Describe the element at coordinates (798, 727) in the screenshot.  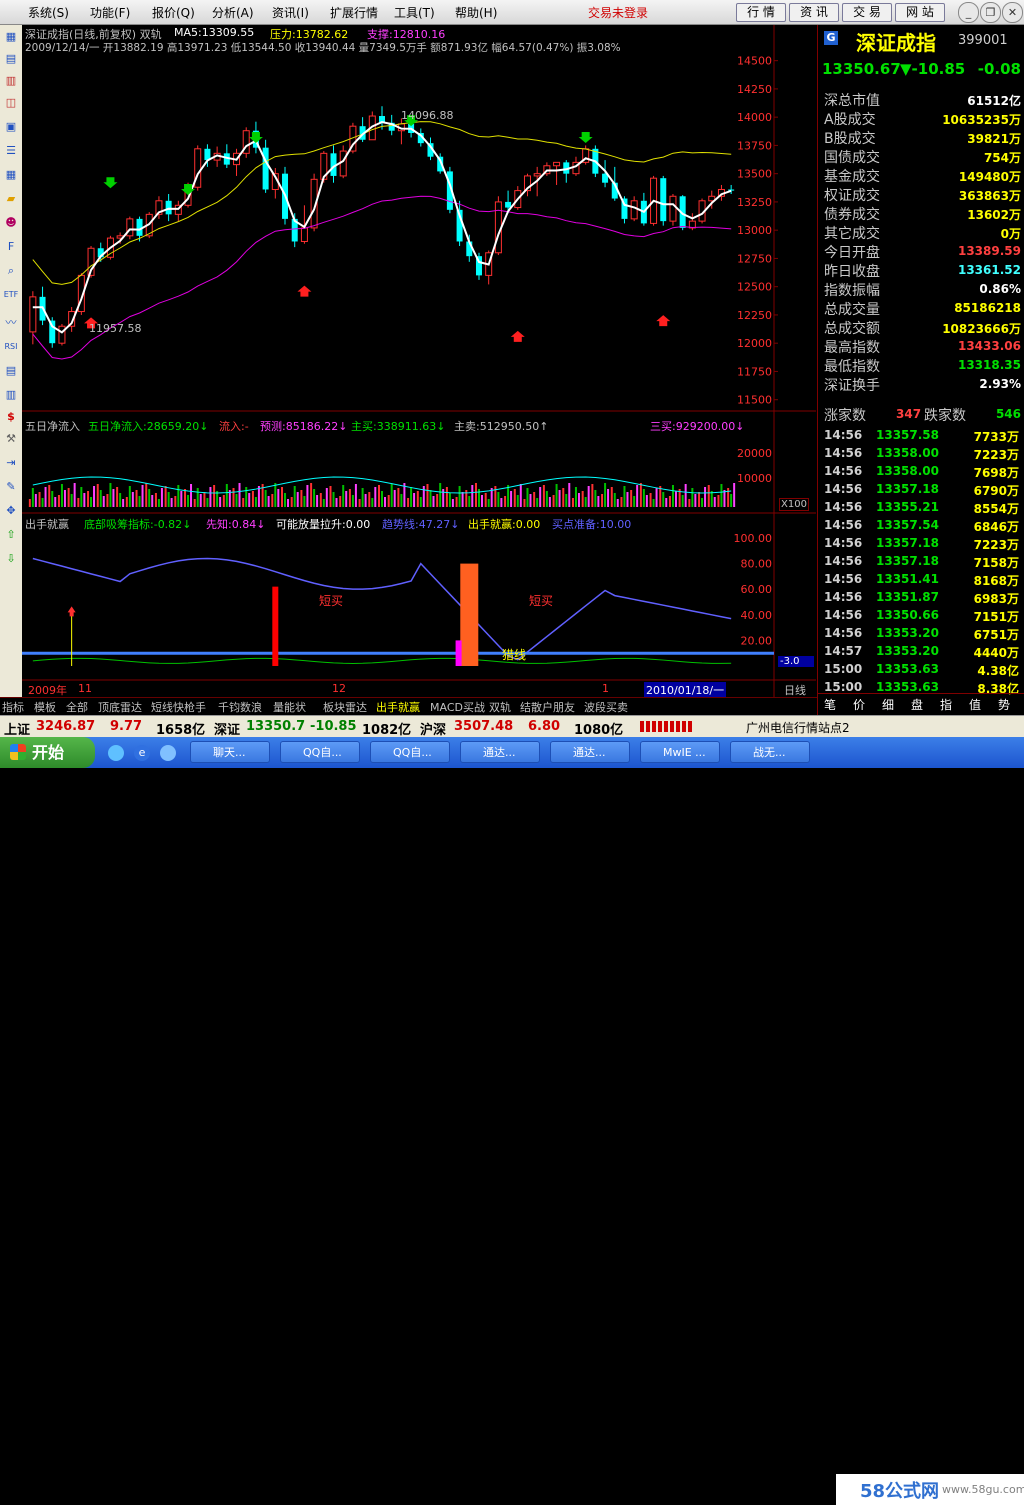
I see `station-label: 广州电信行情站点2` at that location.